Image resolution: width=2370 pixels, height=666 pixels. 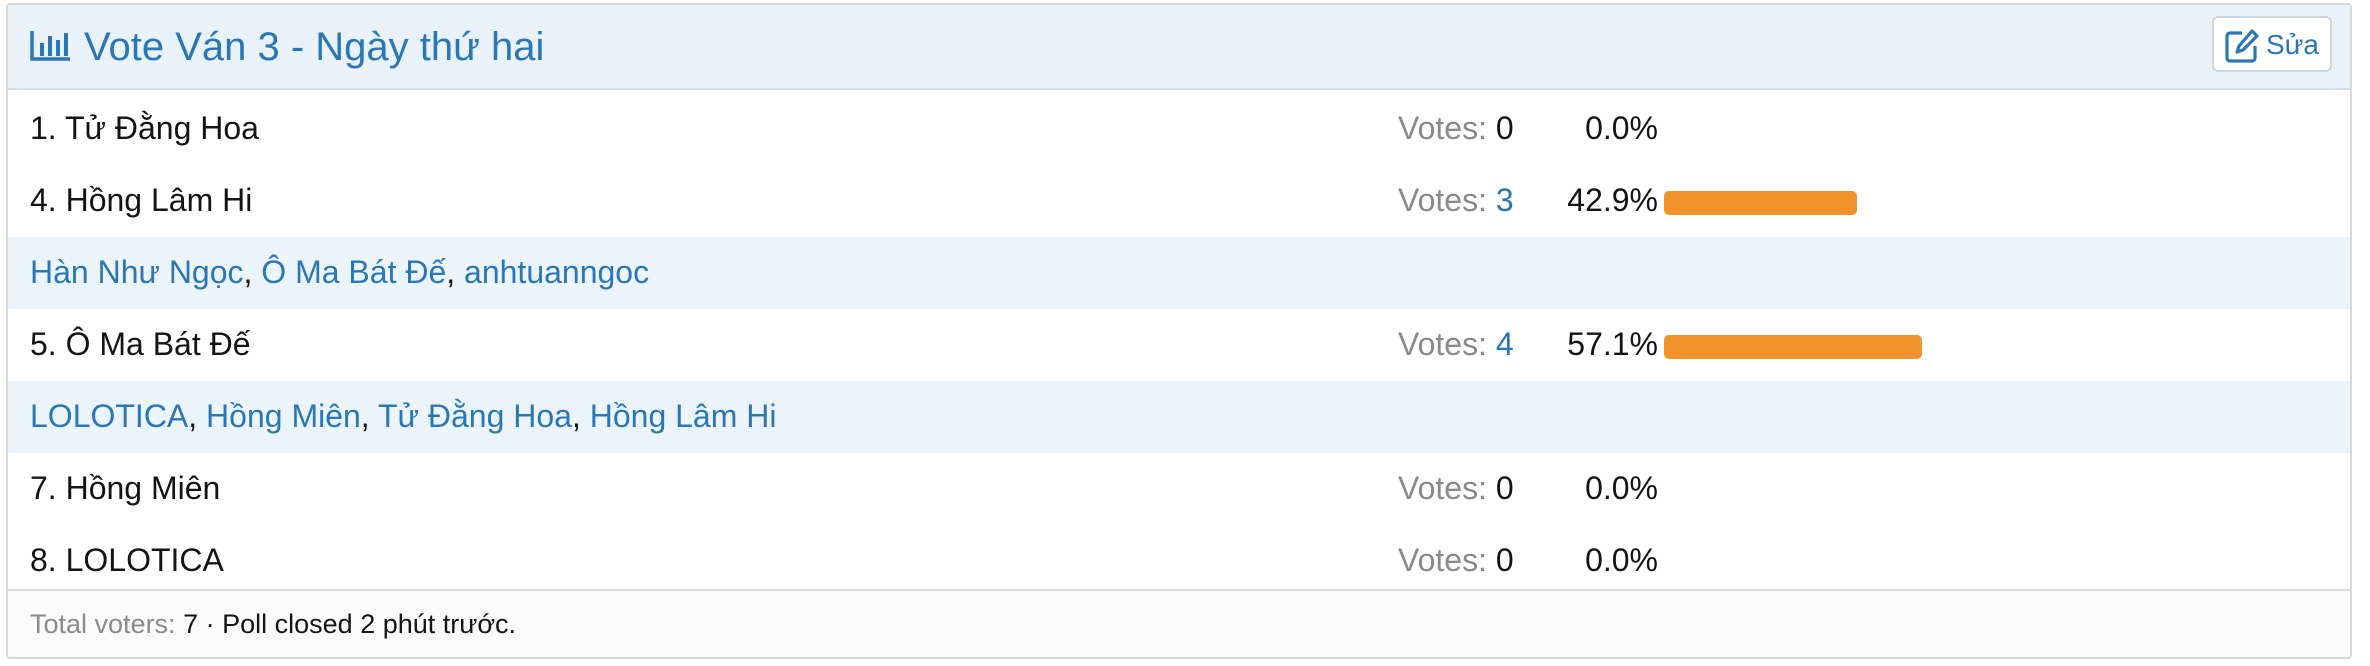 I want to click on vote-count-toggle: 3, so click(x=1505, y=200).